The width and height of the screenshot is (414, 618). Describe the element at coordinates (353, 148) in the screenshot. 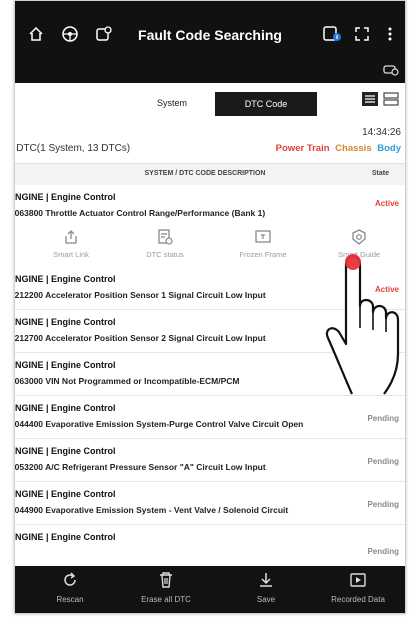

I see `filter-chassis: Chassis` at that location.